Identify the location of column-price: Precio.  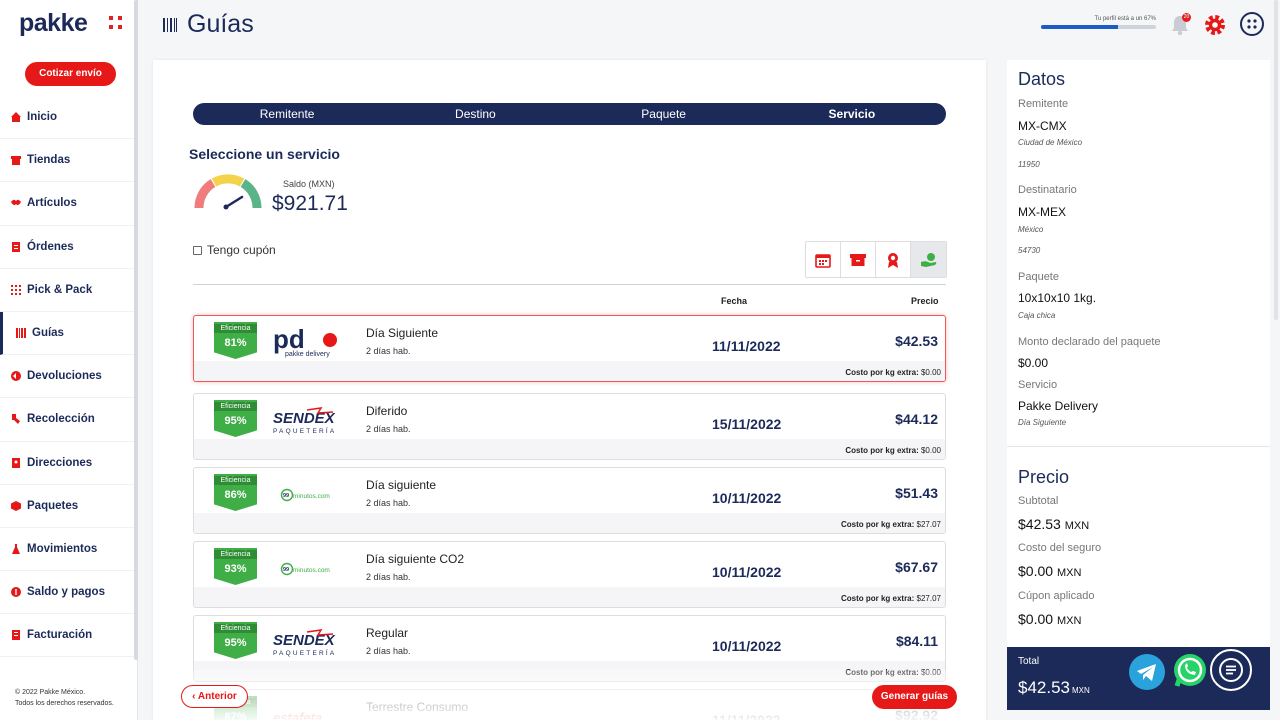
(925, 301).